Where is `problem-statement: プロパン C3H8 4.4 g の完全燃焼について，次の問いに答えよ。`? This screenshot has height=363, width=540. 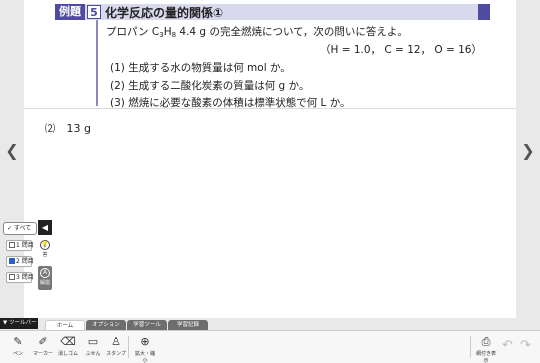 problem-statement: プロパン C3H8 4.4 g の完全燃焼について，次の問いに答えよ。 is located at coordinates (257, 32).